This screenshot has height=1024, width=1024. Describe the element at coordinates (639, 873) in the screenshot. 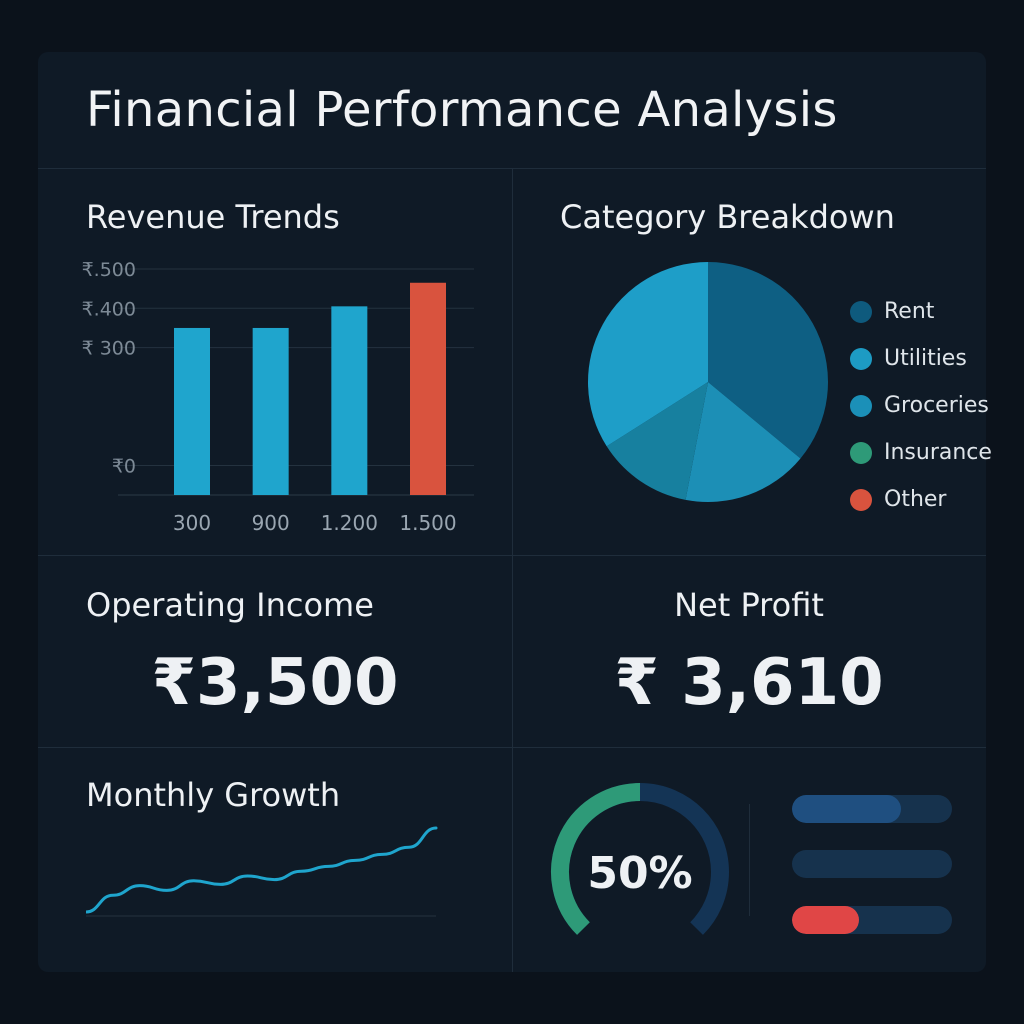

I see `gauge-label: 50%` at that location.